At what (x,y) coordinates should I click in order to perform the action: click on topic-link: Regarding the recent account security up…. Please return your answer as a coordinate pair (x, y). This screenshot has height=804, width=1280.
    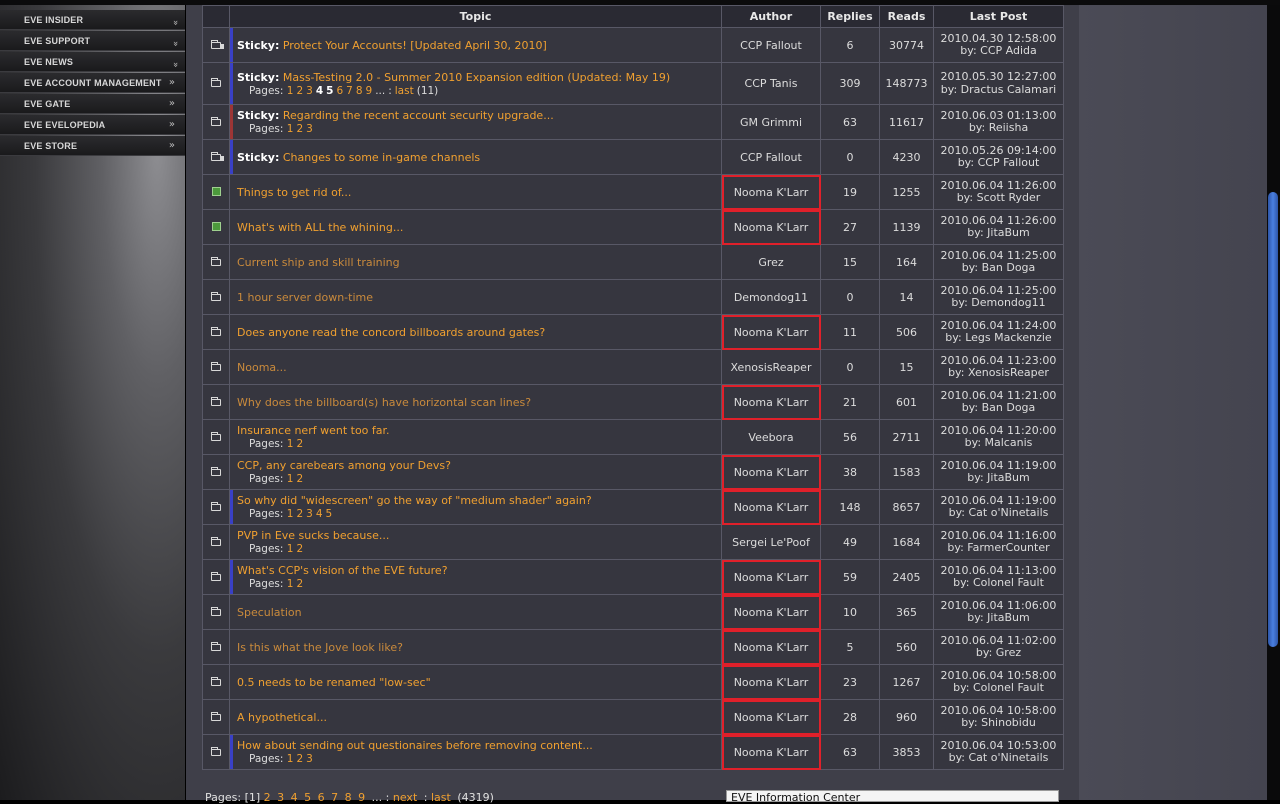
    Looking at the image, I should click on (418, 115).